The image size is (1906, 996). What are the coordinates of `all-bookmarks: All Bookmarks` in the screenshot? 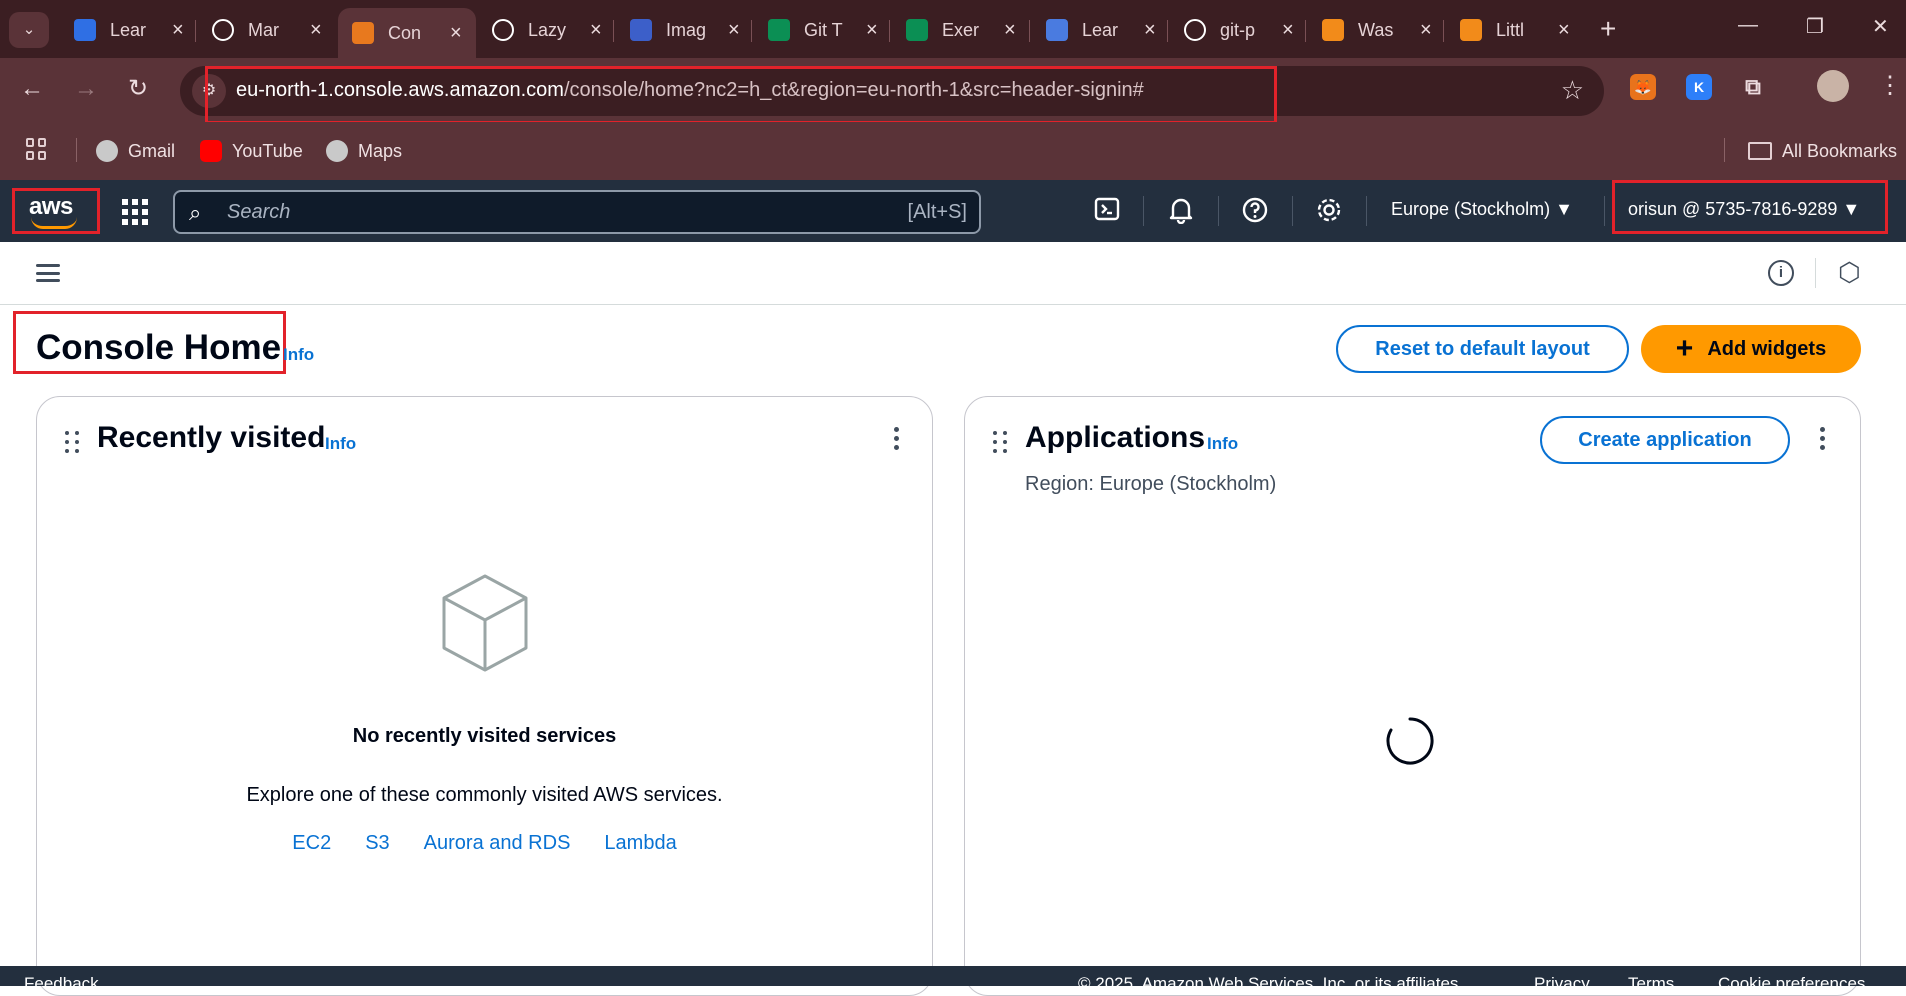 It's located at (1822, 151).